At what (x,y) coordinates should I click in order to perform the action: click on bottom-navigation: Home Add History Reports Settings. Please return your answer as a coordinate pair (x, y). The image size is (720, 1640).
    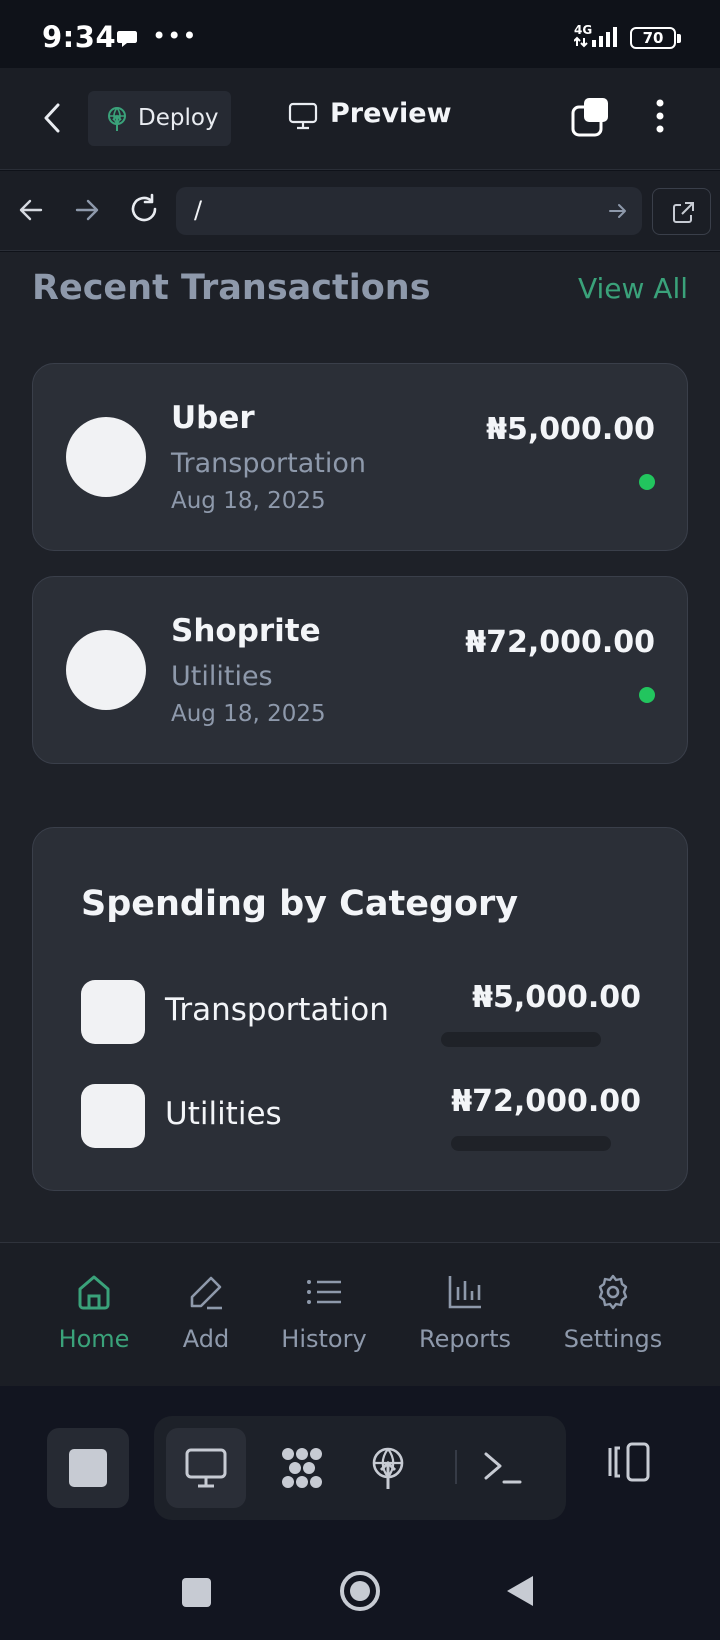
    Looking at the image, I should click on (360, 1314).